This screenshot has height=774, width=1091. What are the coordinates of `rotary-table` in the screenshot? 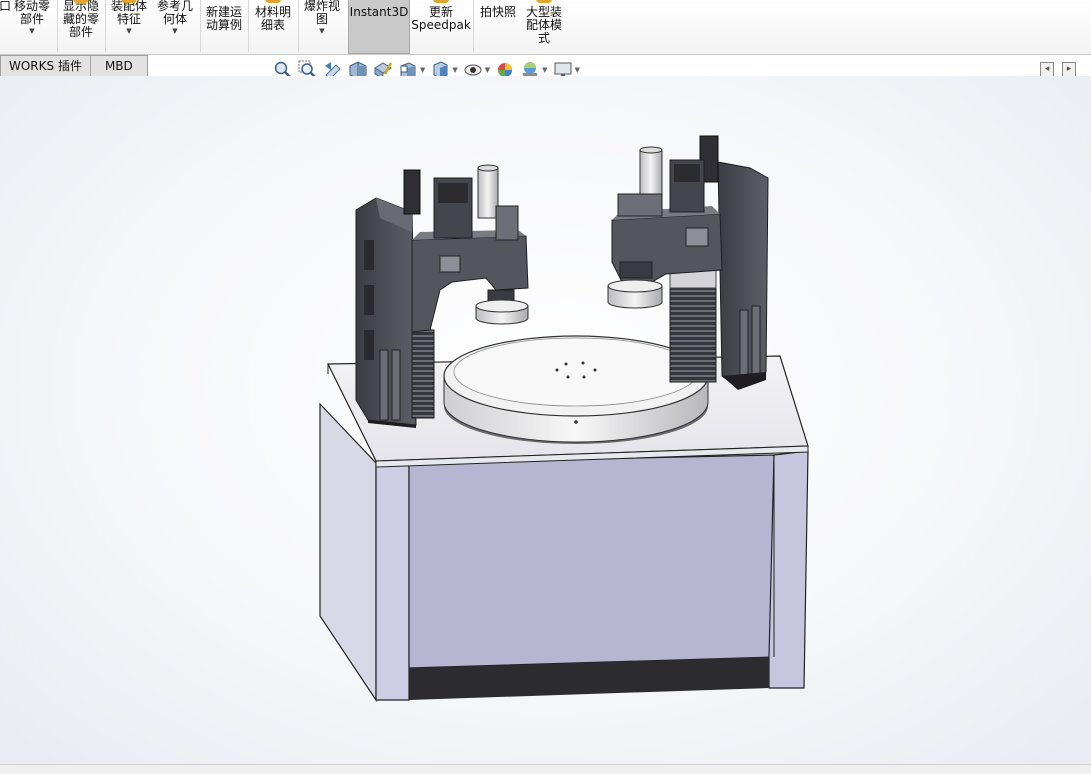 It's located at (576, 389).